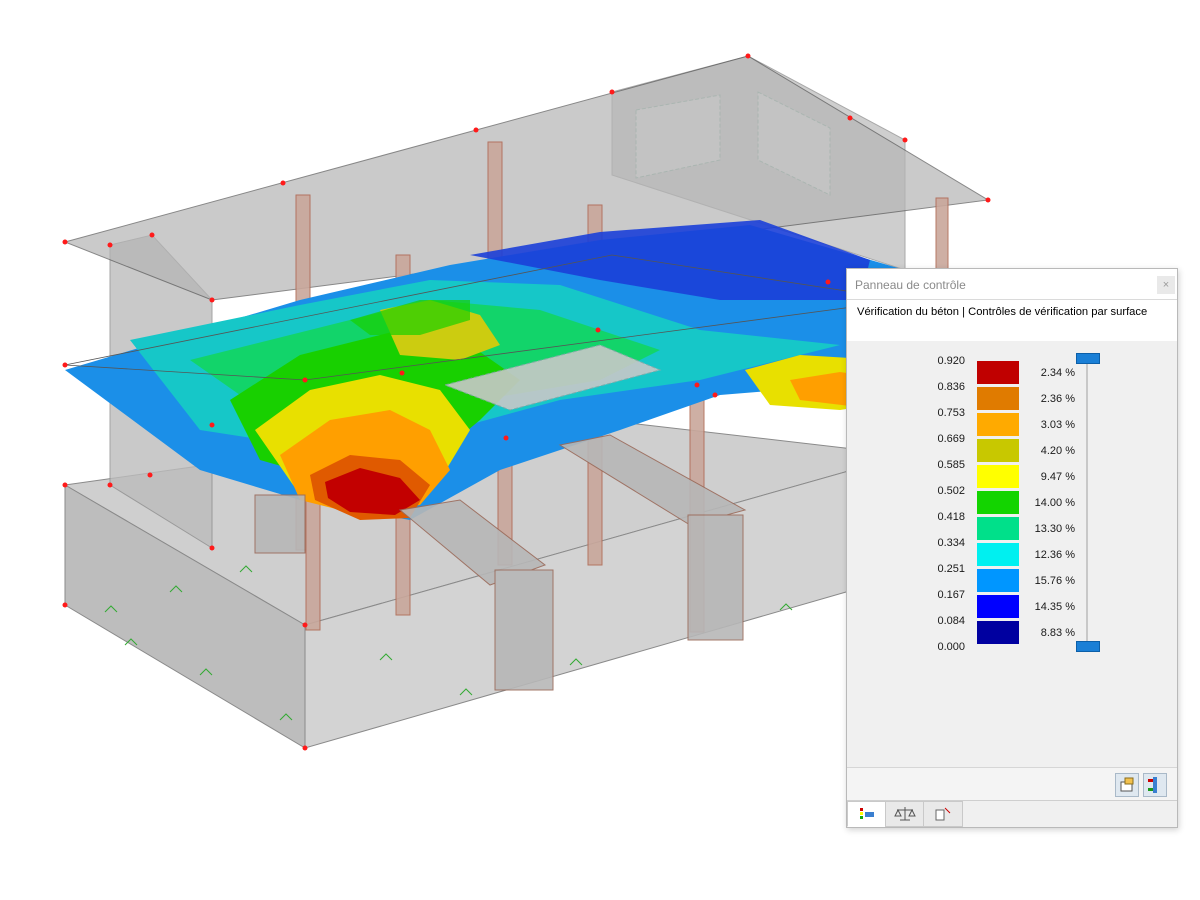 The image size is (1200, 900). What do you see at coordinates (951, 439) in the screenshot?
I see `legend-tick: 0.669` at bounding box center [951, 439].